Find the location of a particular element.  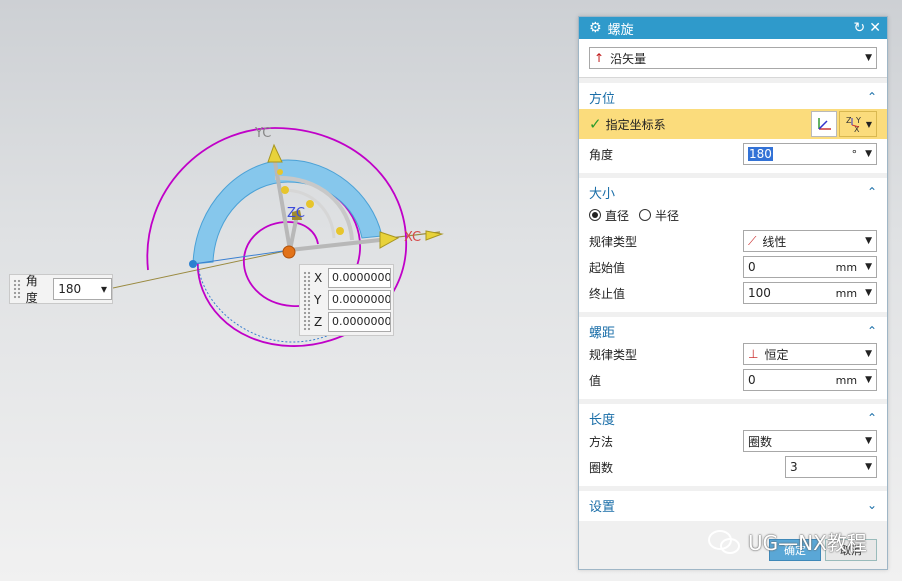

x-field: 0.0000000 is located at coordinates (359, 278).